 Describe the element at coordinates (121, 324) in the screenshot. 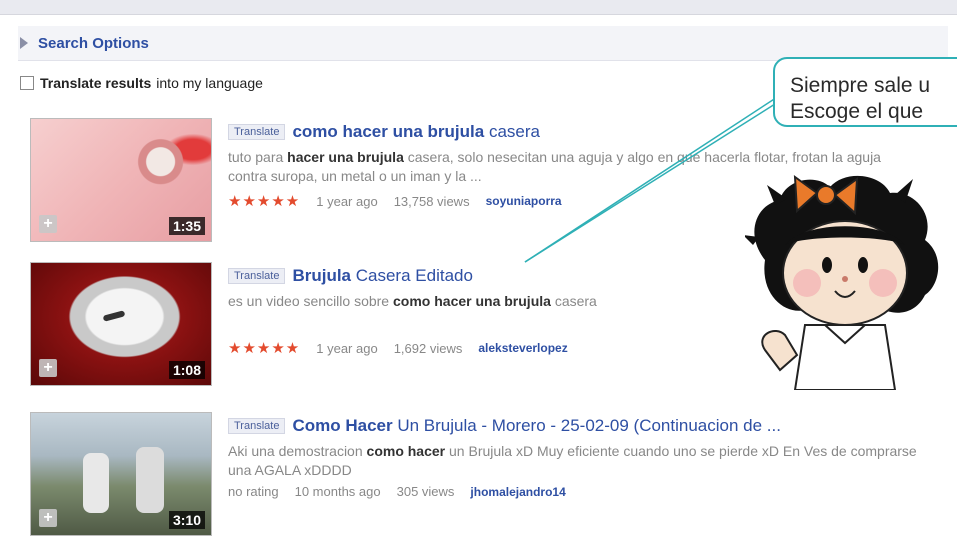

I see `video-thumbnail: + 1:08` at that location.